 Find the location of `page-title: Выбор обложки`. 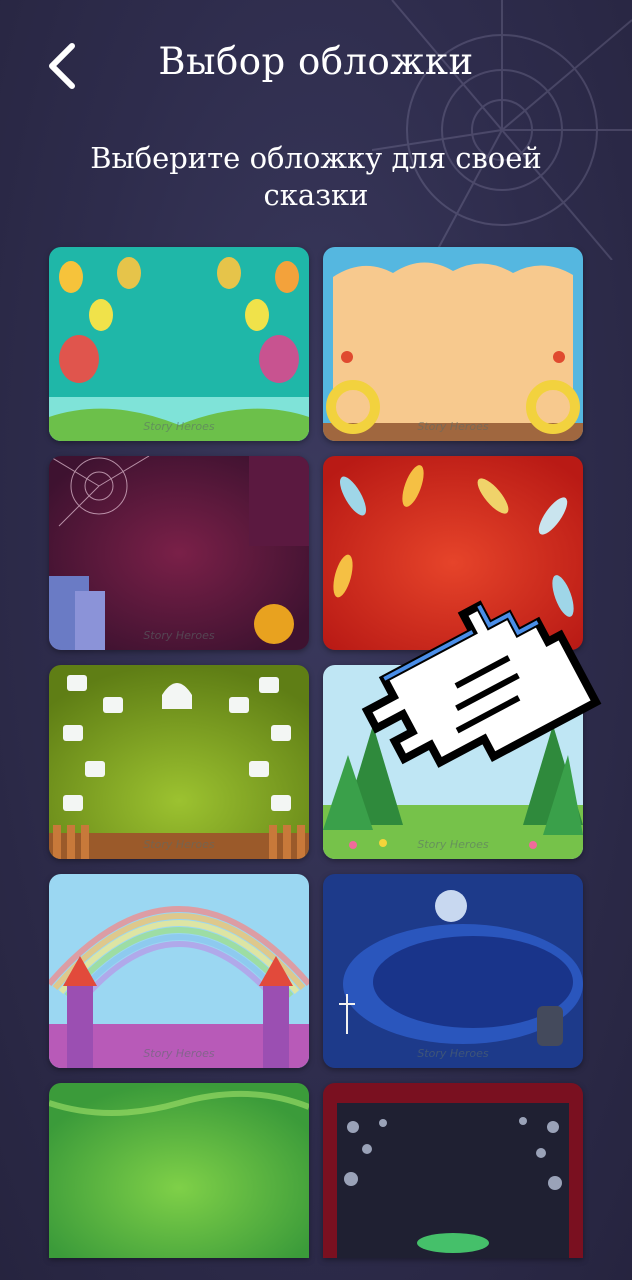

page-title: Выбор обложки is located at coordinates (316, 61).